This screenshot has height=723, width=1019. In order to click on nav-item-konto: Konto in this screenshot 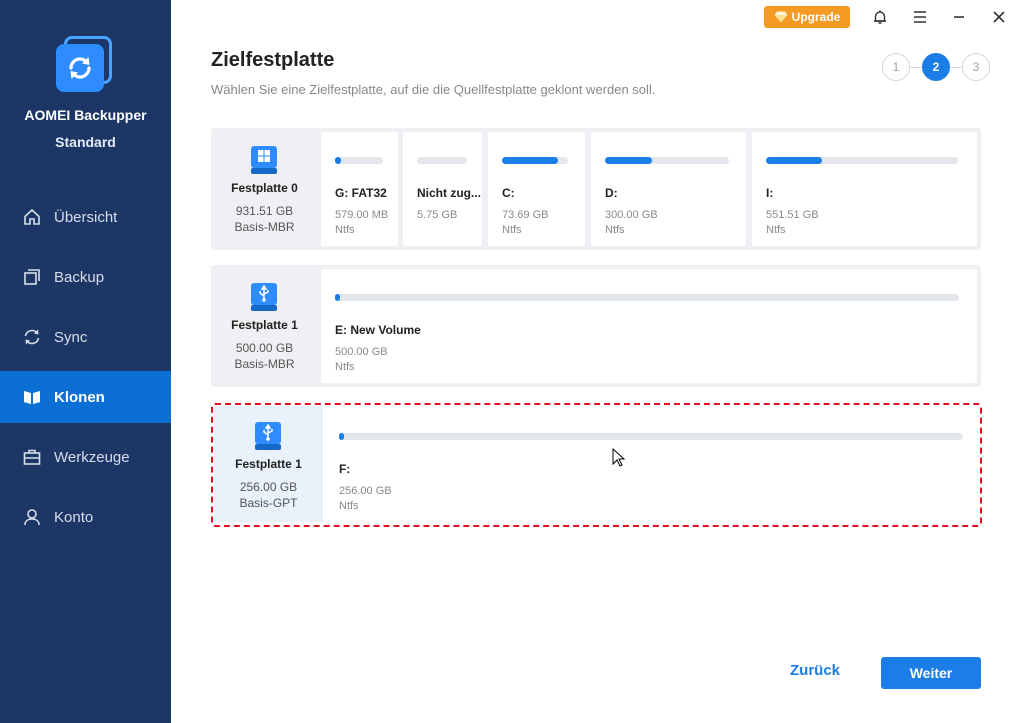, I will do `click(85, 517)`.